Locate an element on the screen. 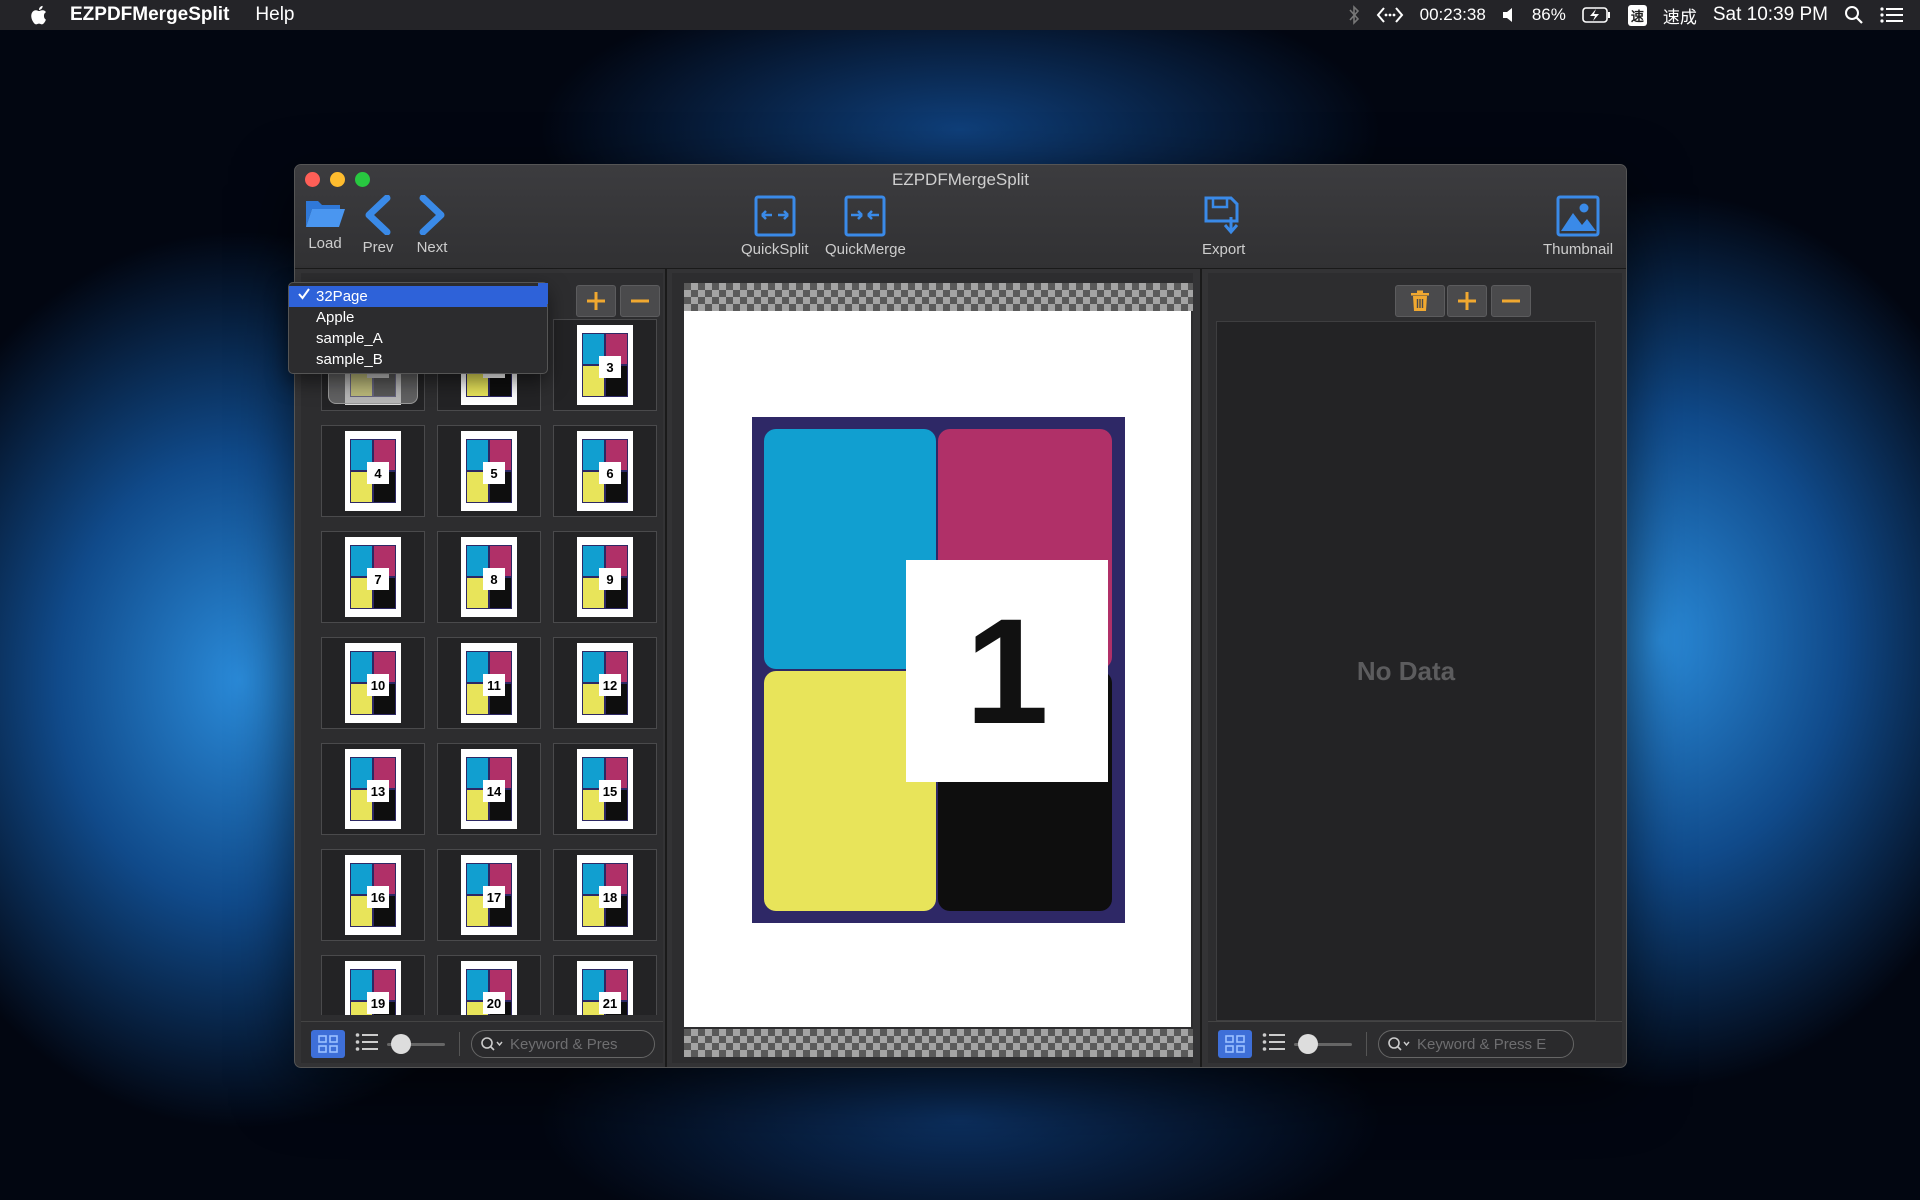  thumbnail-page-image: 14 is located at coordinates (489, 789).